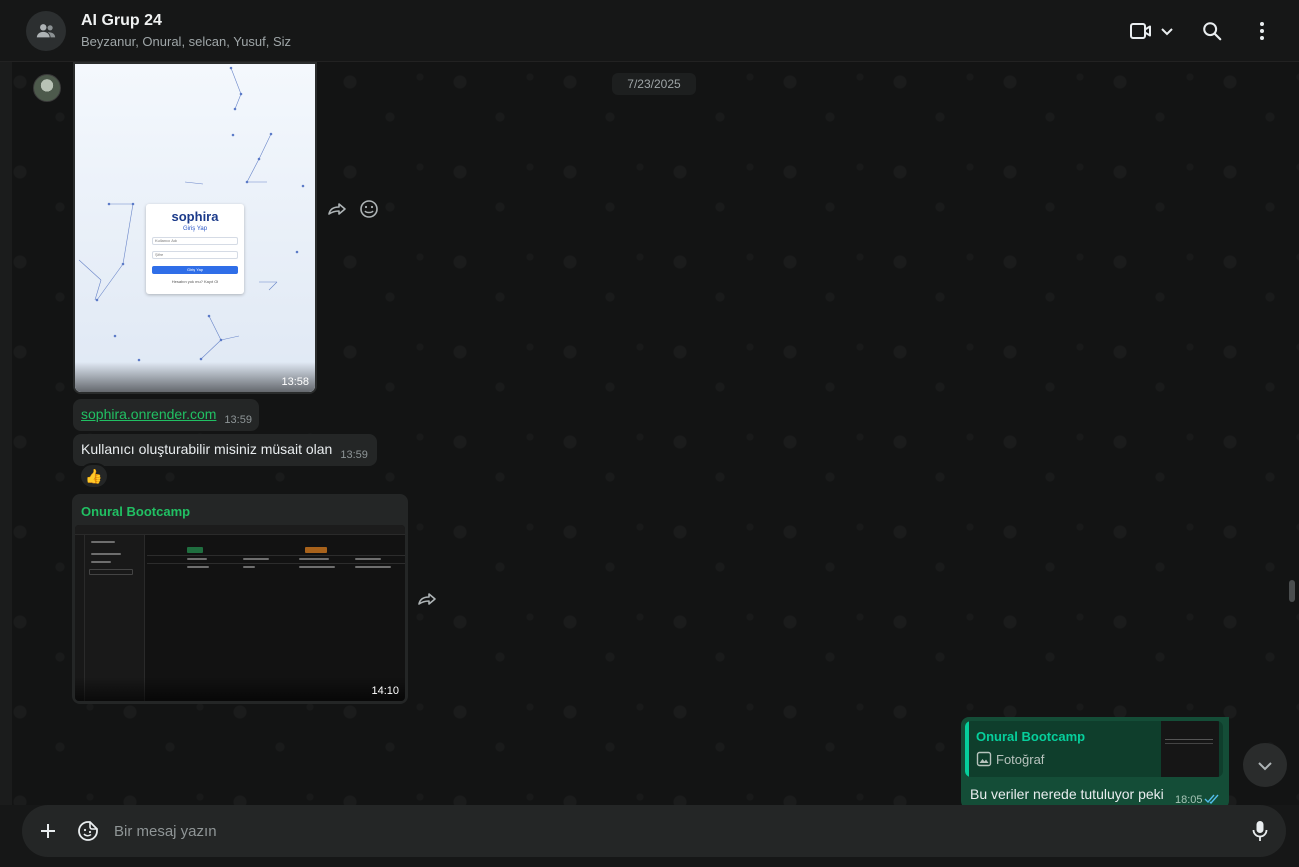  I want to click on date-separator: 7/23/2025, so click(654, 84).